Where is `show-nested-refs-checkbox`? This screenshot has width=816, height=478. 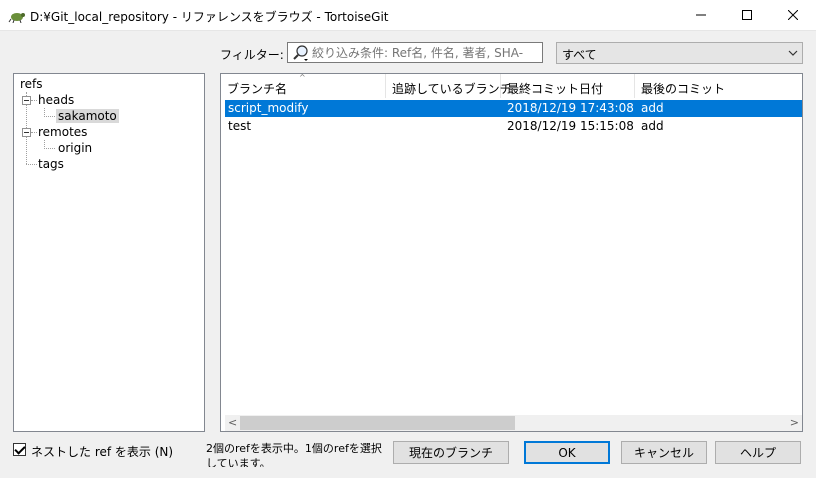
show-nested-refs-checkbox is located at coordinates (19, 449).